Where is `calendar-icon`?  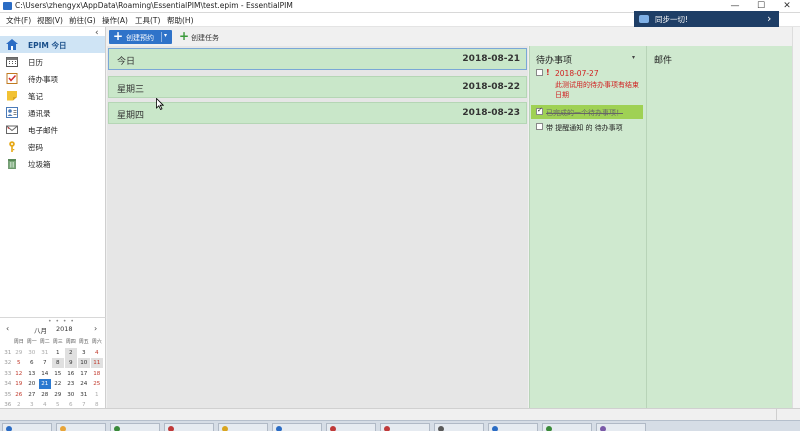
calendar-icon is located at coordinates (12, 62).